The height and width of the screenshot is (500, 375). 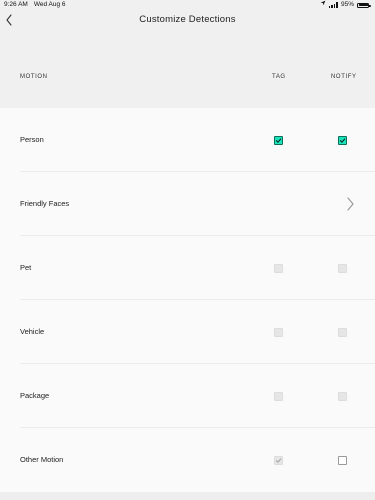 What do you see at coordinates (45, 203) in the screenshot?
I see `row-label: Friendly Faces` at bounding box center [45, 203].